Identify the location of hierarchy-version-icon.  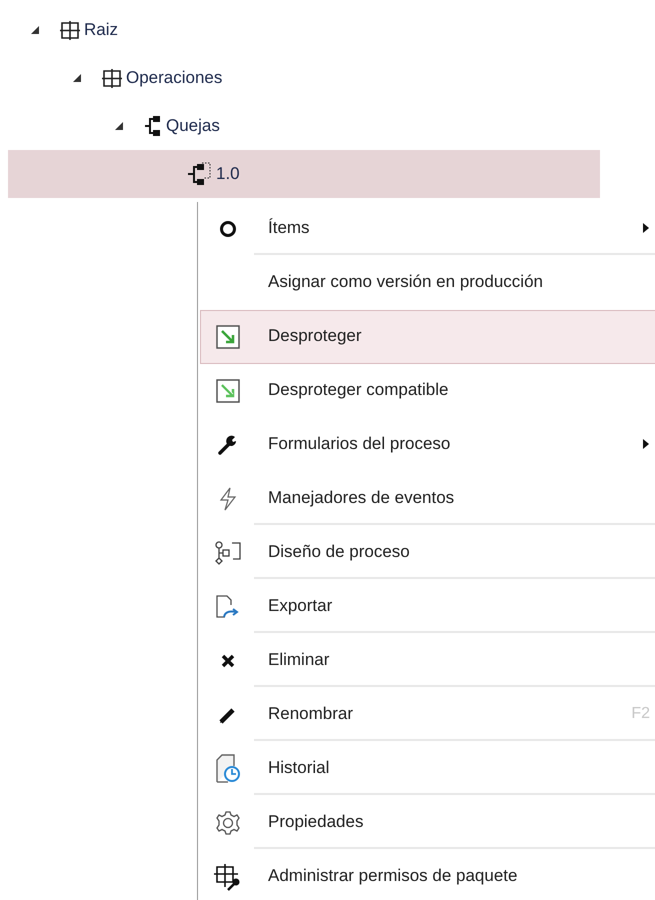
(199, 174).